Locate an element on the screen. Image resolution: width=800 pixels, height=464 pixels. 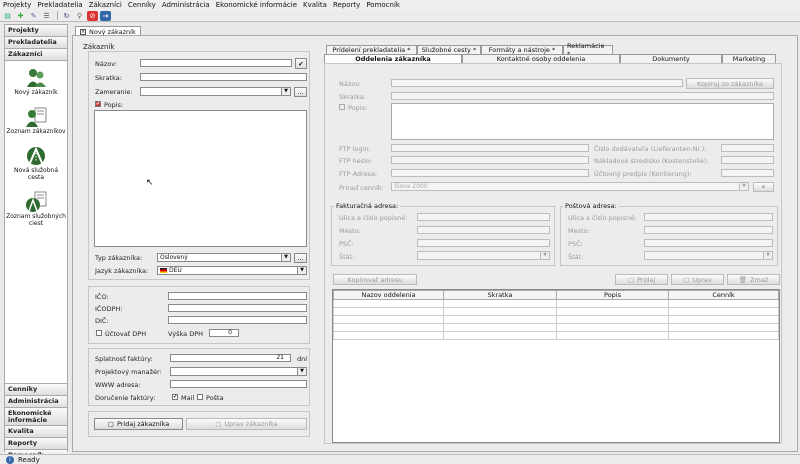
jazyk-select: DEU ▼ is located at coordinates (232, 270).